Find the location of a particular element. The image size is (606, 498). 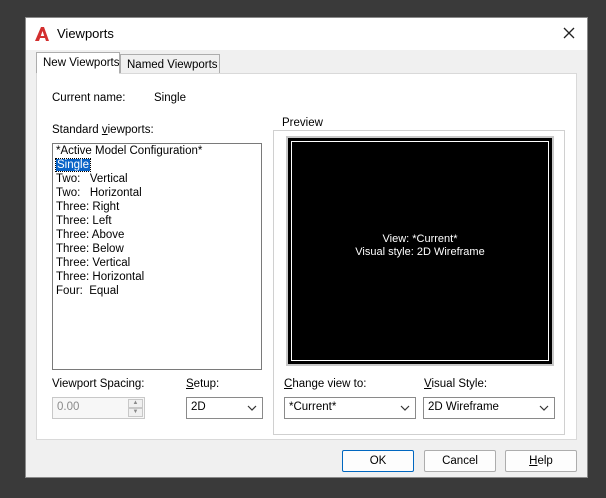

list-item: Two: Vertical is located at coordinates (157, 179).